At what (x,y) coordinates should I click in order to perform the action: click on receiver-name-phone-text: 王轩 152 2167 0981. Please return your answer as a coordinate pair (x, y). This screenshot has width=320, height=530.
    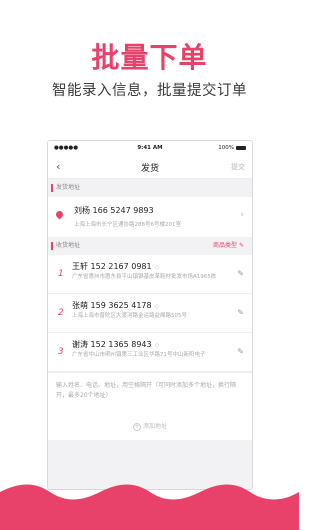
    Looking at the image, I should click on (112, 266).